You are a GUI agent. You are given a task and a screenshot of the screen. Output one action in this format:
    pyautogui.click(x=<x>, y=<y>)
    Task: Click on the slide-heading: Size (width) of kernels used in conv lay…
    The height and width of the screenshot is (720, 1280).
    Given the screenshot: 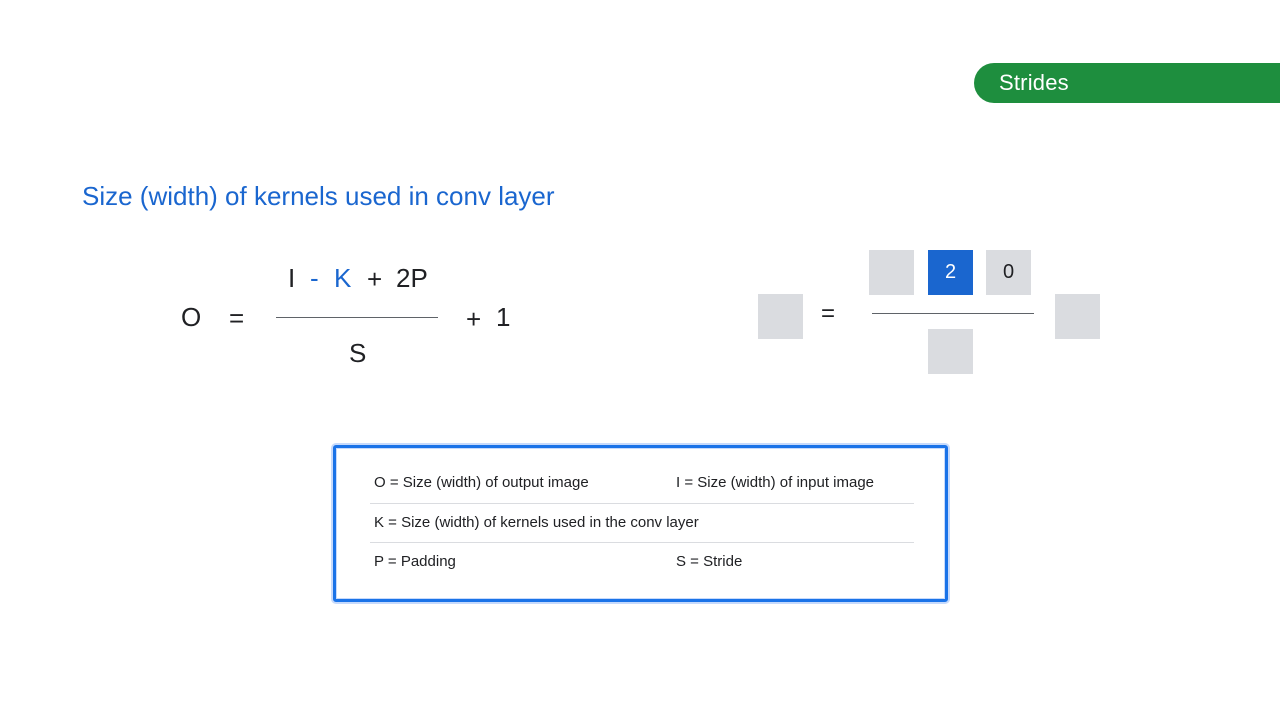 What is the action you would take?
    pyautogui.click(x=318, y=196)
    